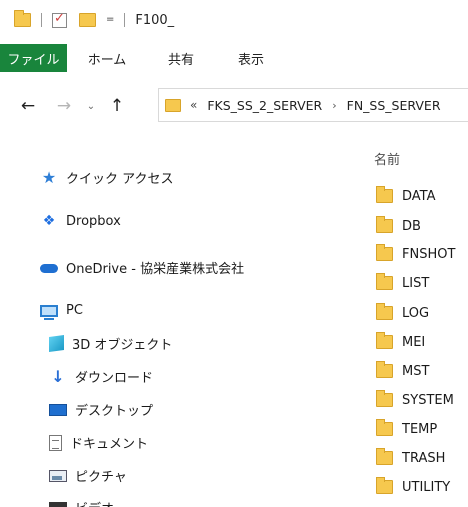 The width and height of the screenshot is (468, 507). I want to click on list-item: FNSHOT, so click(415, 254).